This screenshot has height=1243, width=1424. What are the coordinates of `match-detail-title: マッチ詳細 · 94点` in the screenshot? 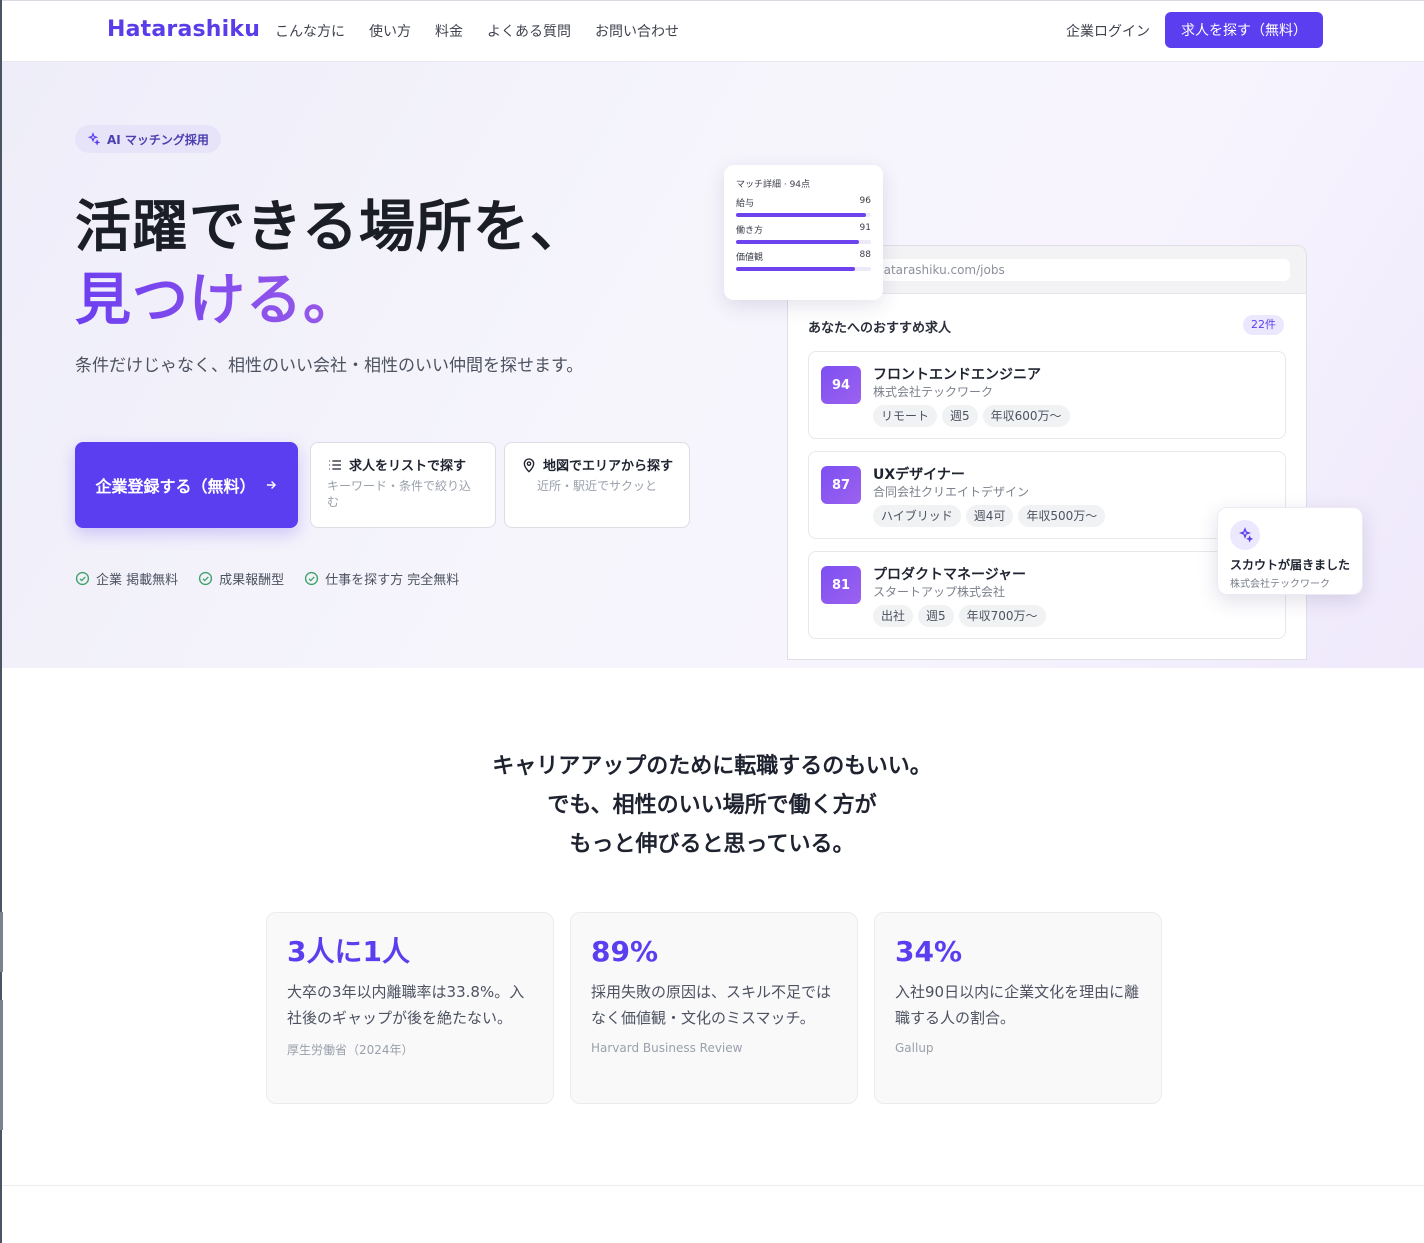 It's located at (773, 185).